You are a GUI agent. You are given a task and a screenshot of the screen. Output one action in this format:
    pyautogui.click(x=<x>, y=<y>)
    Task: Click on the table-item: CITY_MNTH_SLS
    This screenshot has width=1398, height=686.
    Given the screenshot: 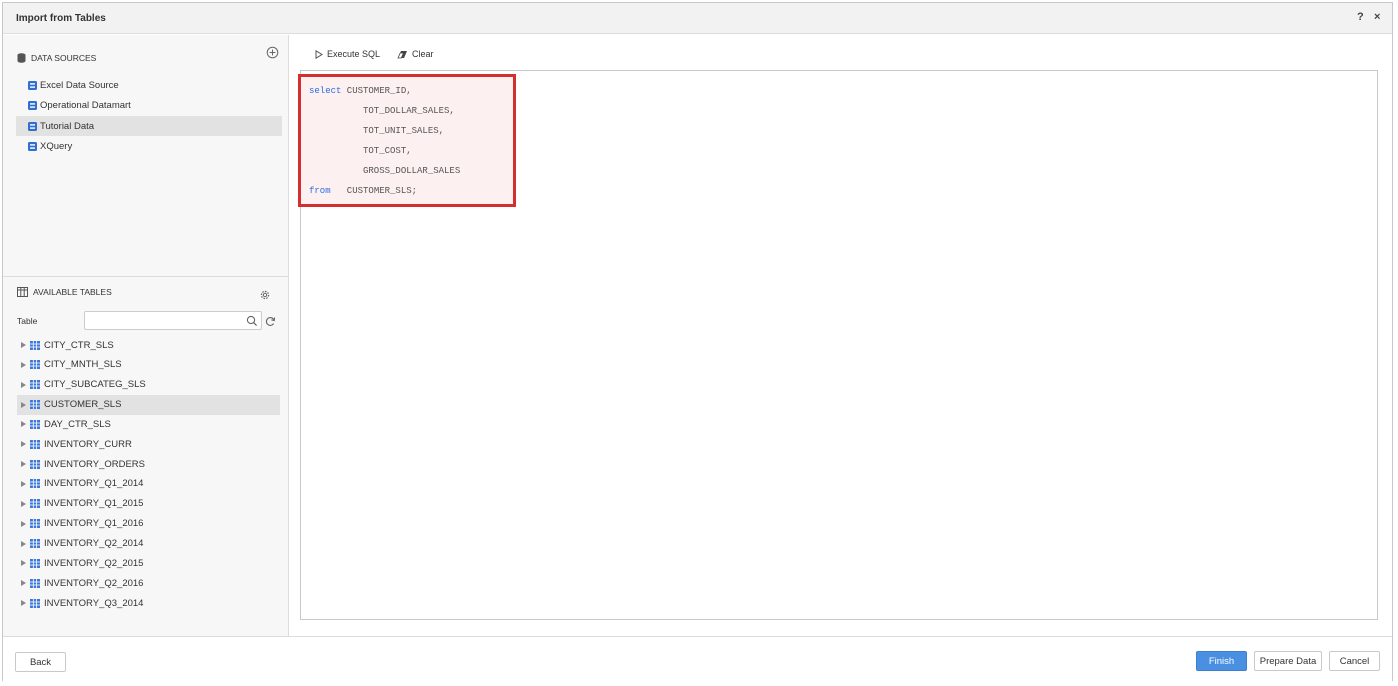 What is the action you would take?
    pyautogui.click(x=148, y=365)
    